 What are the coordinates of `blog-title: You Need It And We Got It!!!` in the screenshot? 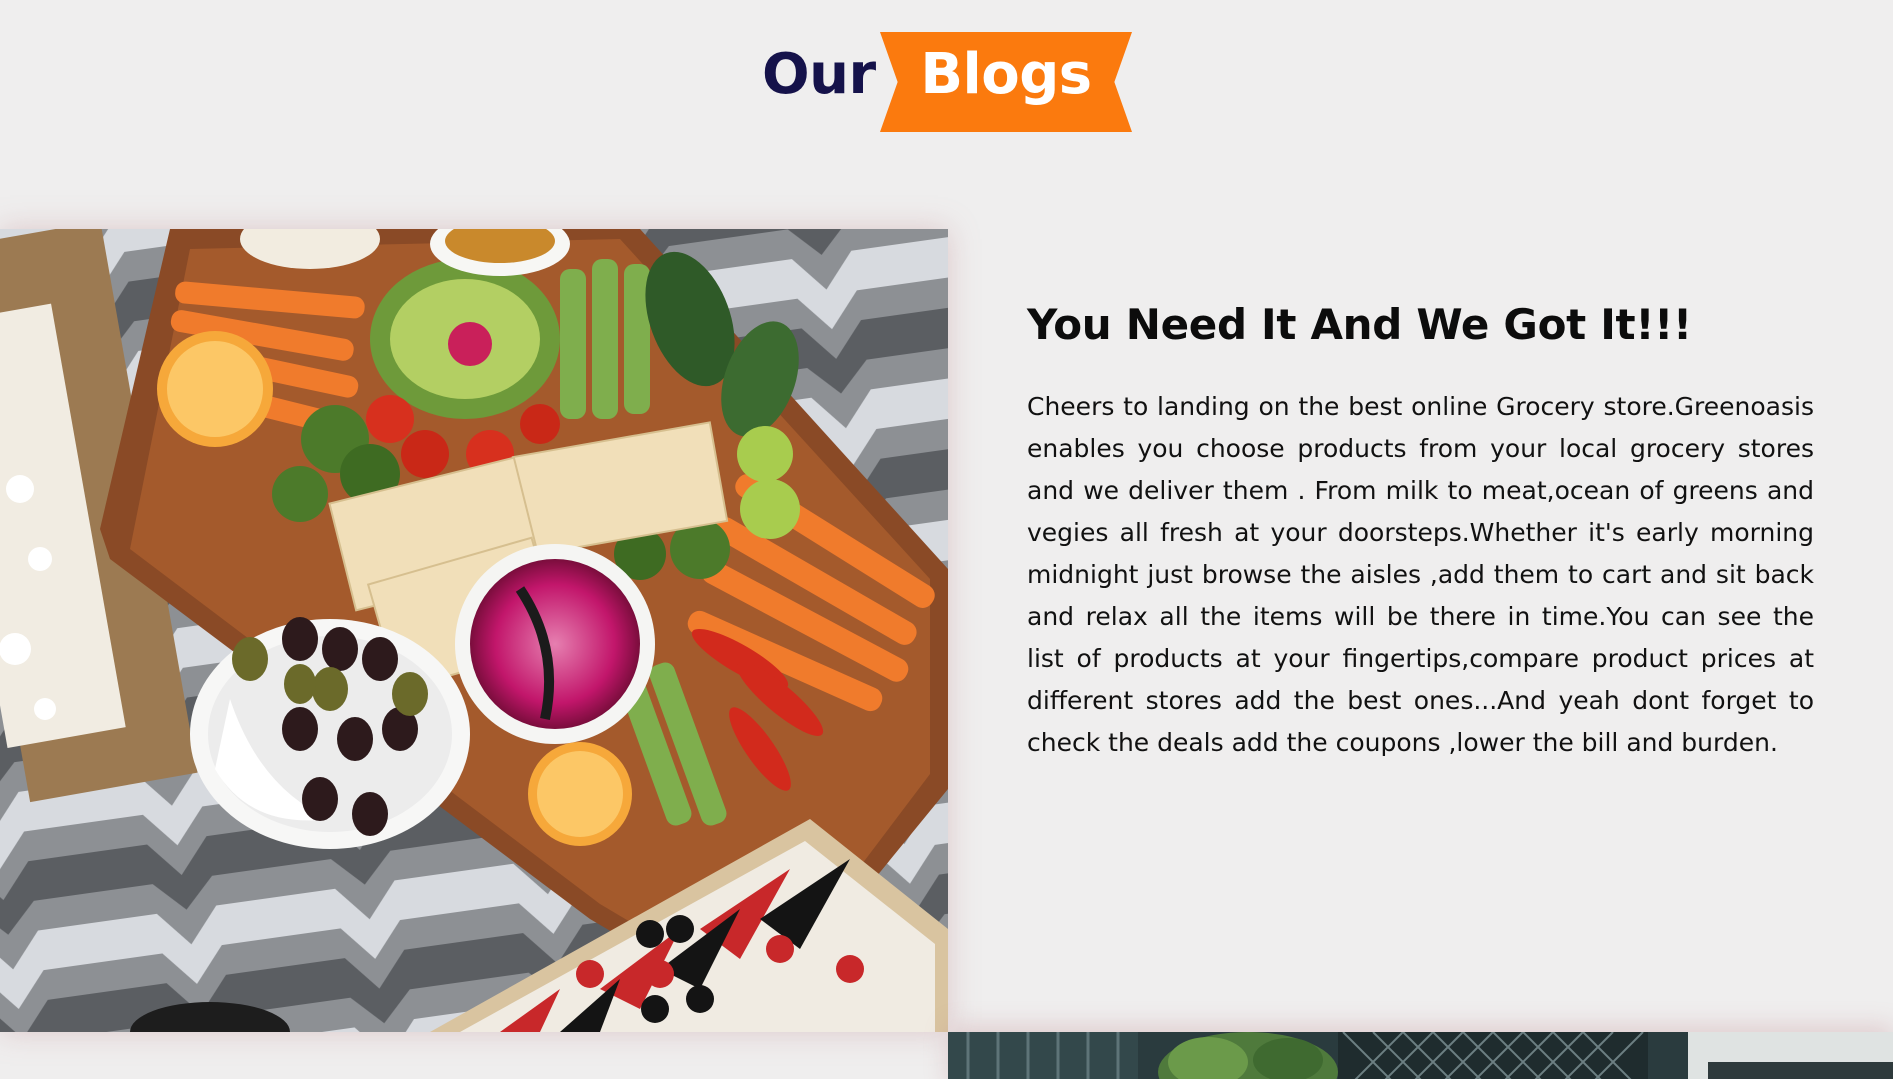 It's located at (1359, 324).